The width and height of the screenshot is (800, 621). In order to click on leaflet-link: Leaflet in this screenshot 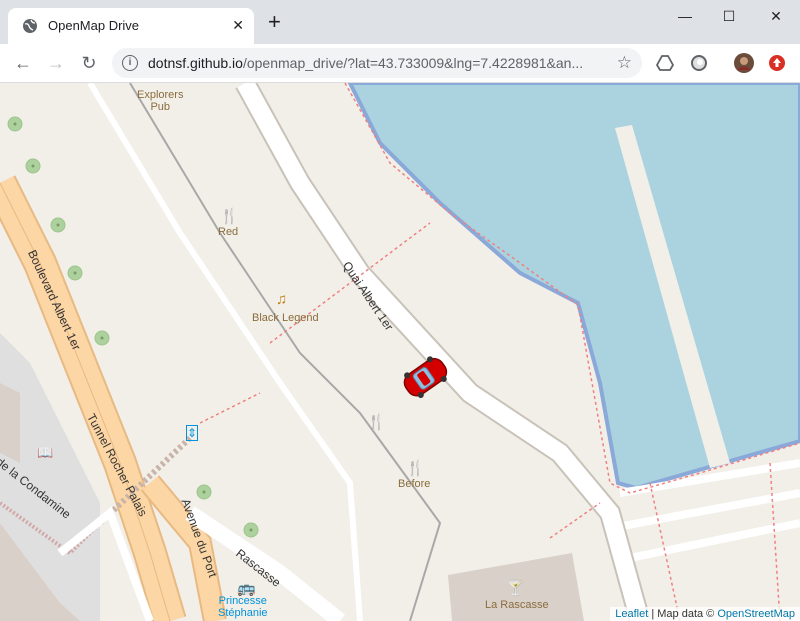, I will do `click(631, 614)`.